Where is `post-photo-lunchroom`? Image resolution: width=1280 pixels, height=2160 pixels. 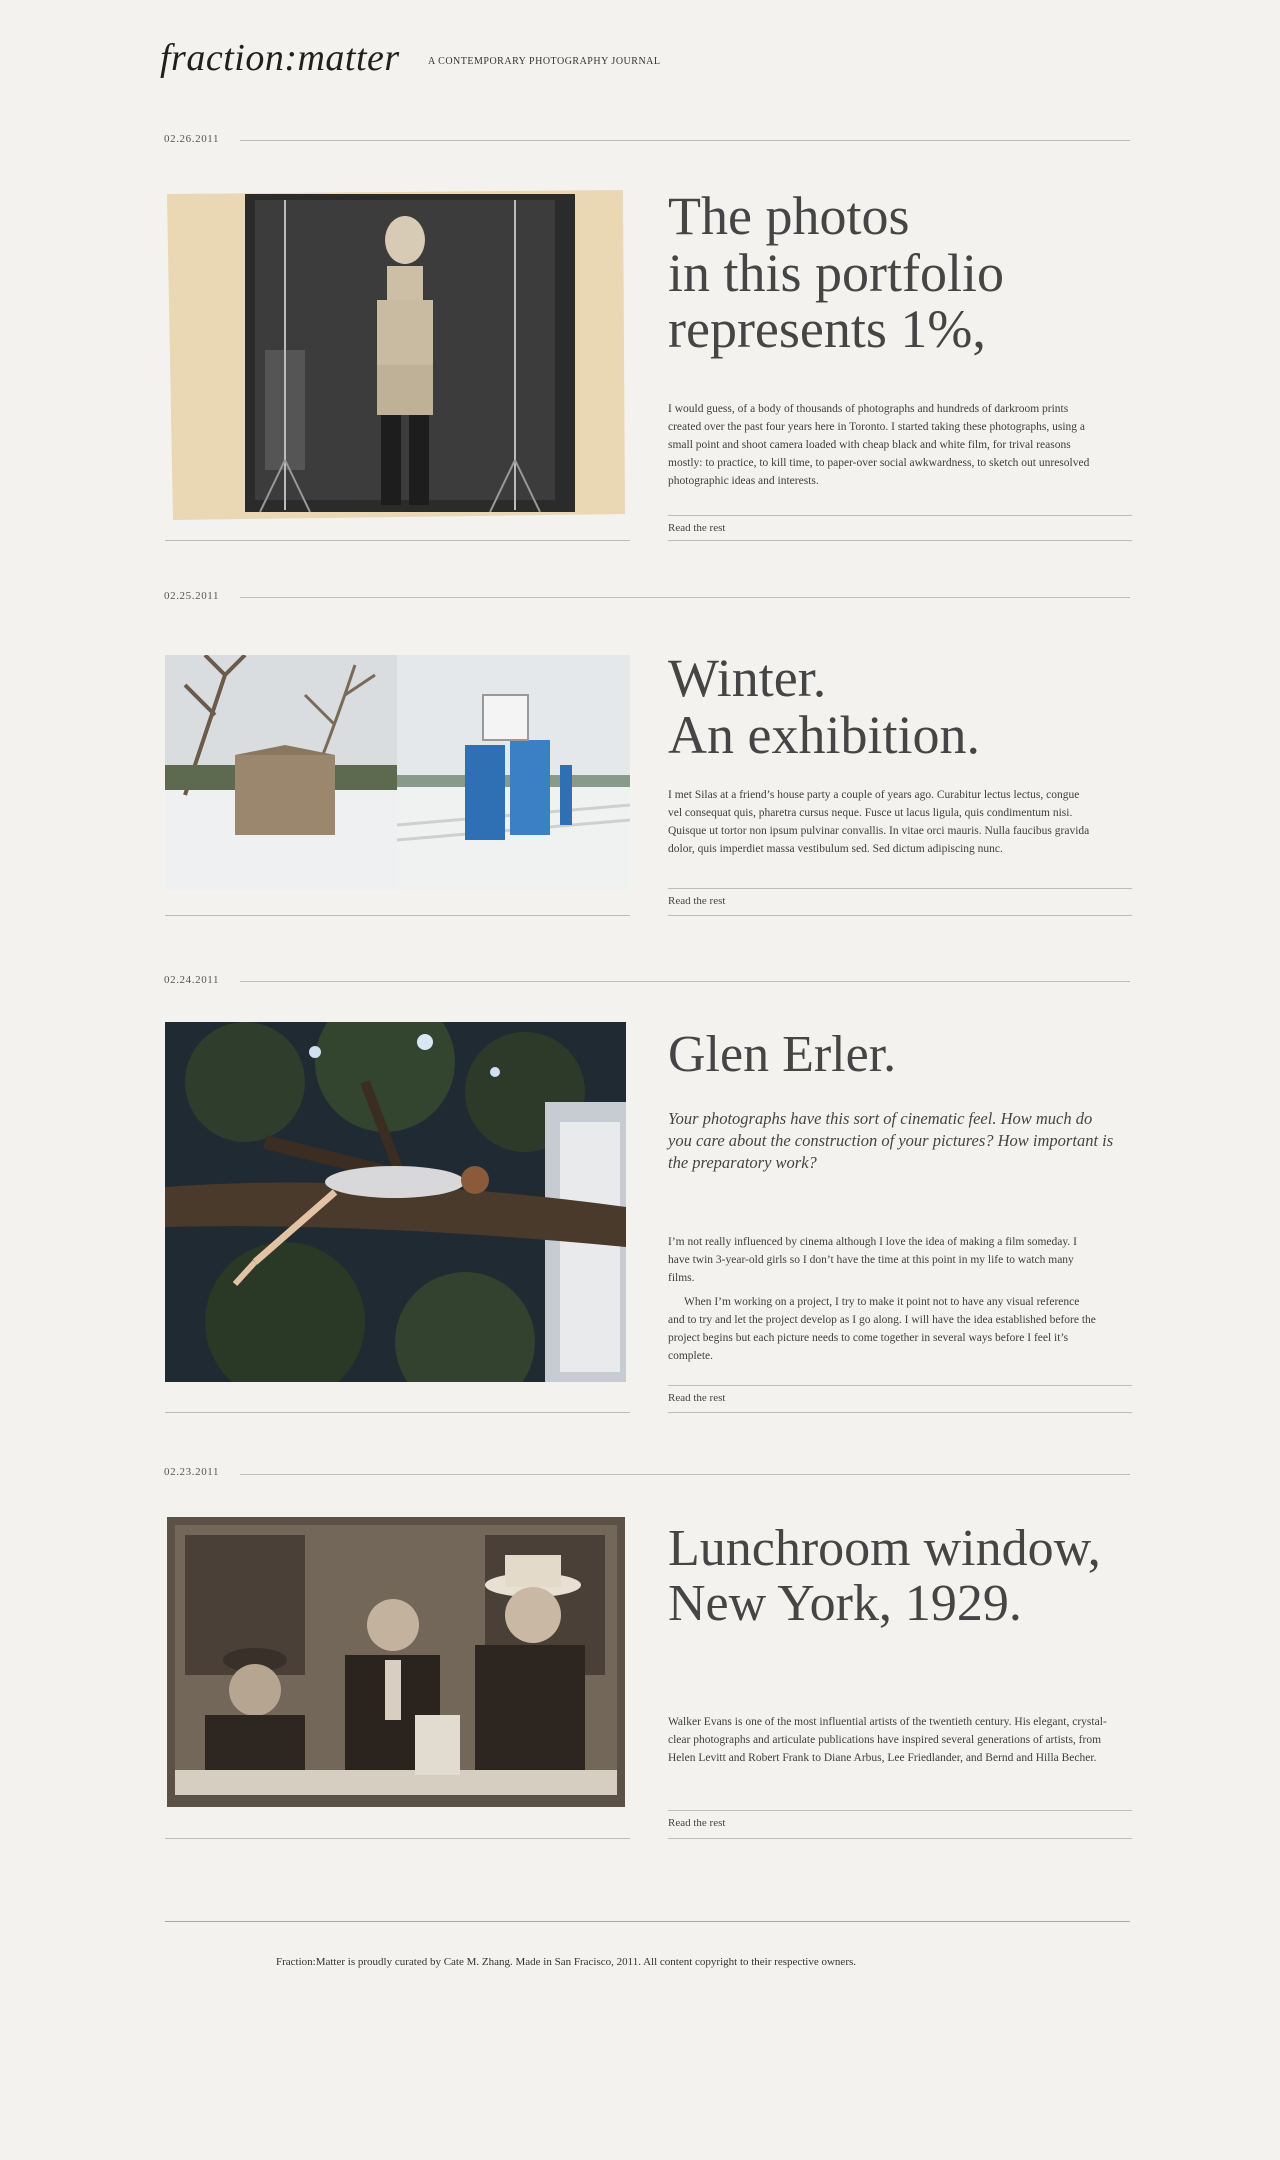
post-photo-lunchroom is located at coordinates (396, 1662).